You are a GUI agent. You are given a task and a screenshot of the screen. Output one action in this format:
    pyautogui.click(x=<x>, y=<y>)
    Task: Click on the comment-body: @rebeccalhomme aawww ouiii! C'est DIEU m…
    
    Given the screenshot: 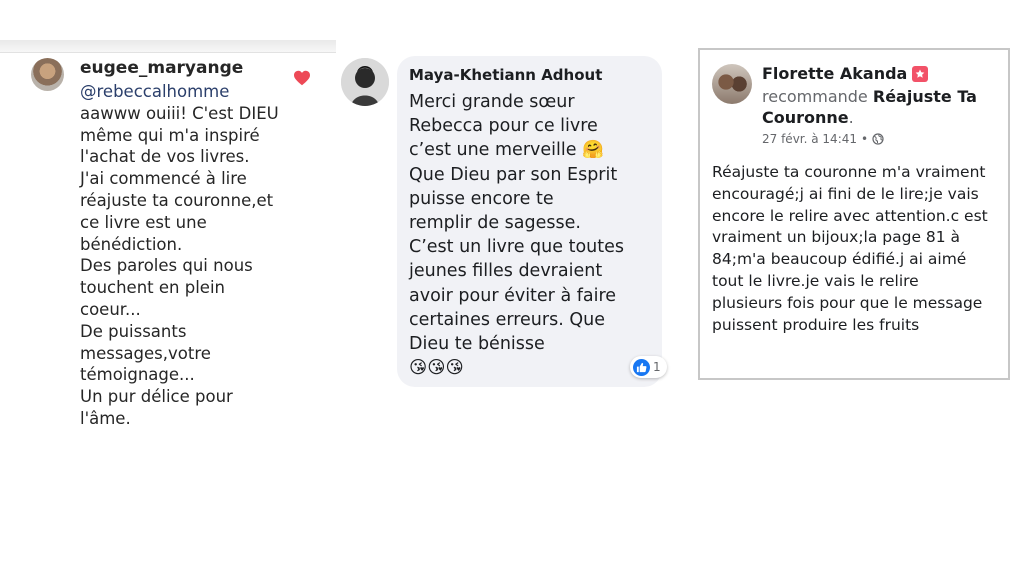 What is the action you would take?
    pyautogui.click(x=187, y=255)
    